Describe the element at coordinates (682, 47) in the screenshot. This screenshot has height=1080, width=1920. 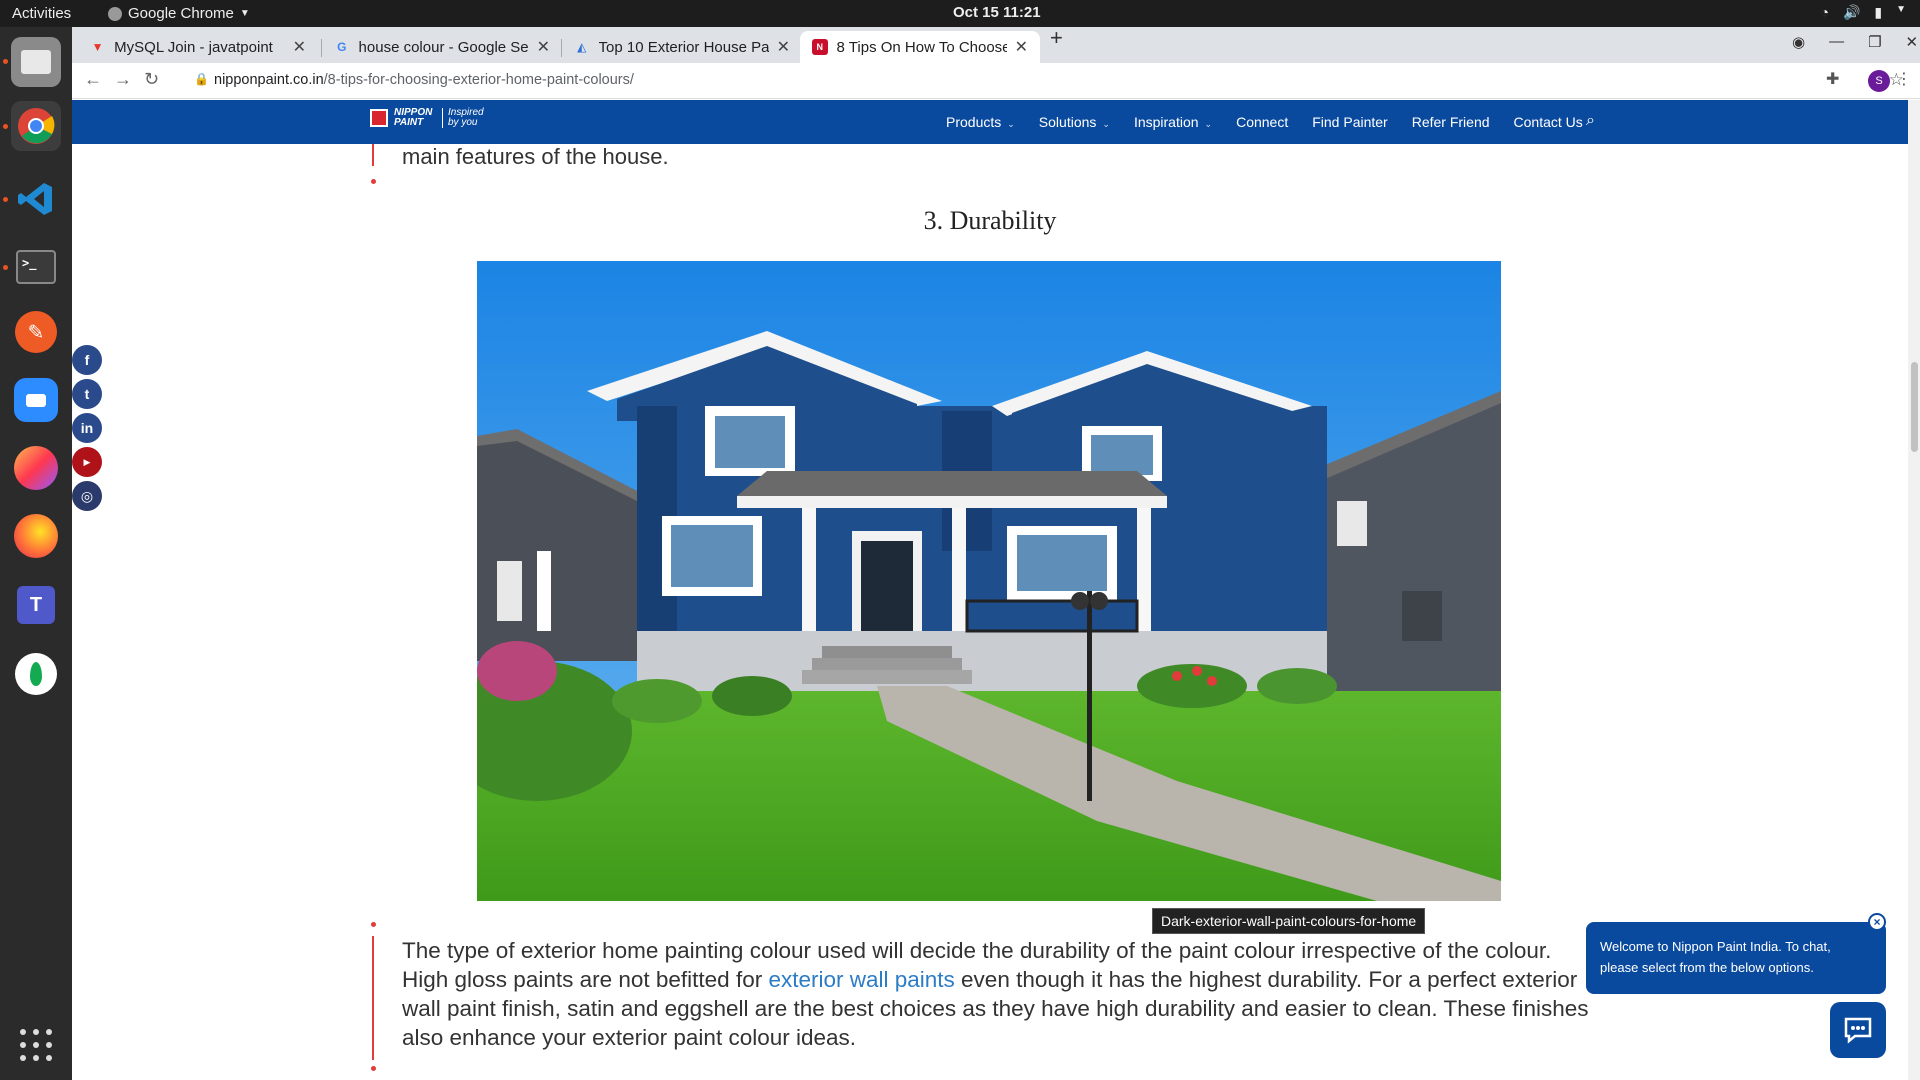
I see `tab-top-10-exterior: ◭ Top 10 Exterior House Paint ✕` at that location.